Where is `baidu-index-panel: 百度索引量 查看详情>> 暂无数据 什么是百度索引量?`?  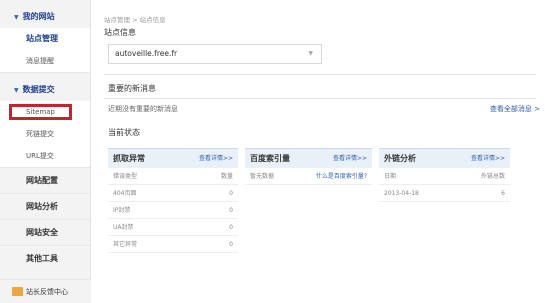
baidu-index-panel: 百度索引量 查看详情>> 暂无数据 什么是百度索引量? is located at coordinates (308, 201).